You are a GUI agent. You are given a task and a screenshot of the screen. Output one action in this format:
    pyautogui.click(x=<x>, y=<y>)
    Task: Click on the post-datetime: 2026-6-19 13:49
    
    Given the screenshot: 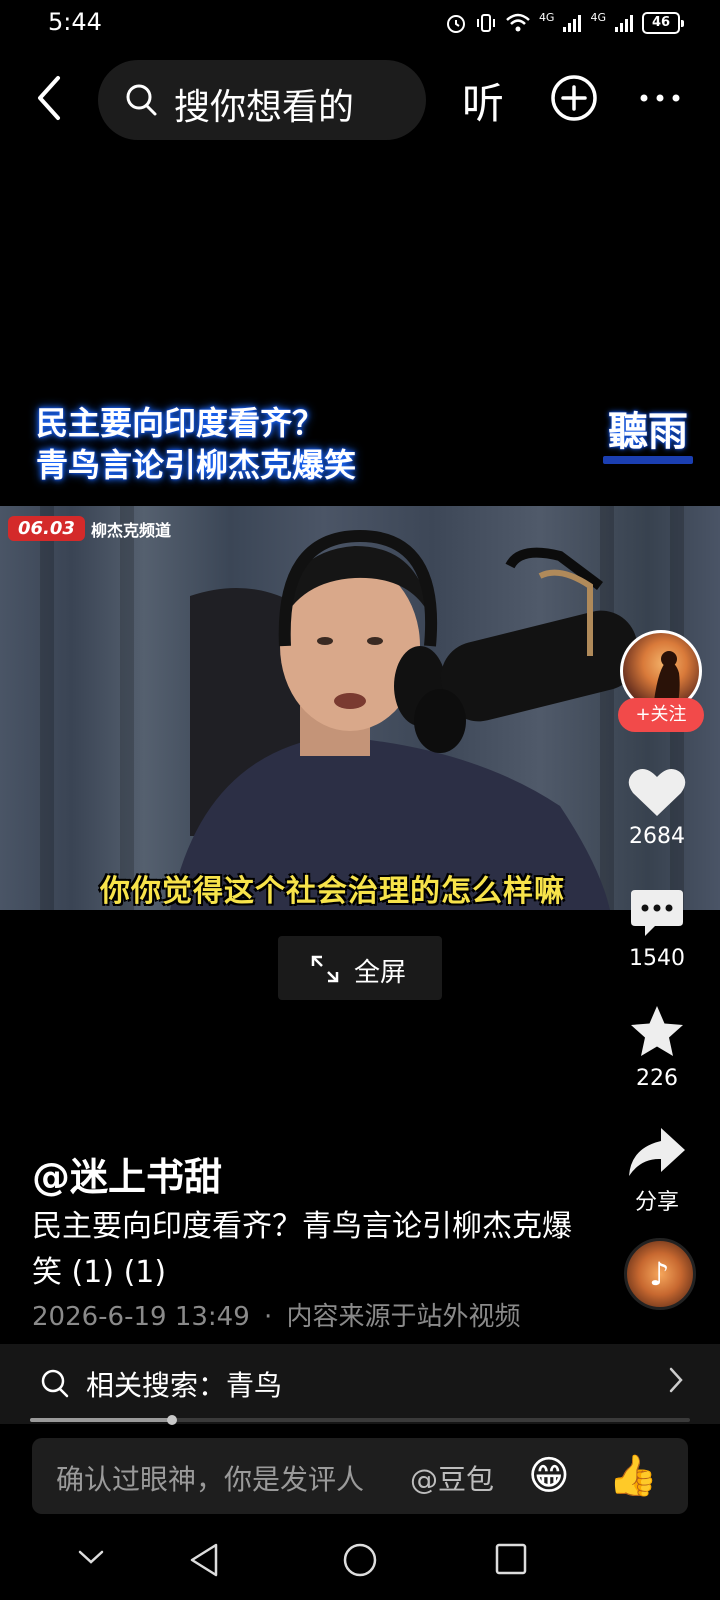 What is the action you would take?
    pyautogui.click(x=141, y=1317)
    